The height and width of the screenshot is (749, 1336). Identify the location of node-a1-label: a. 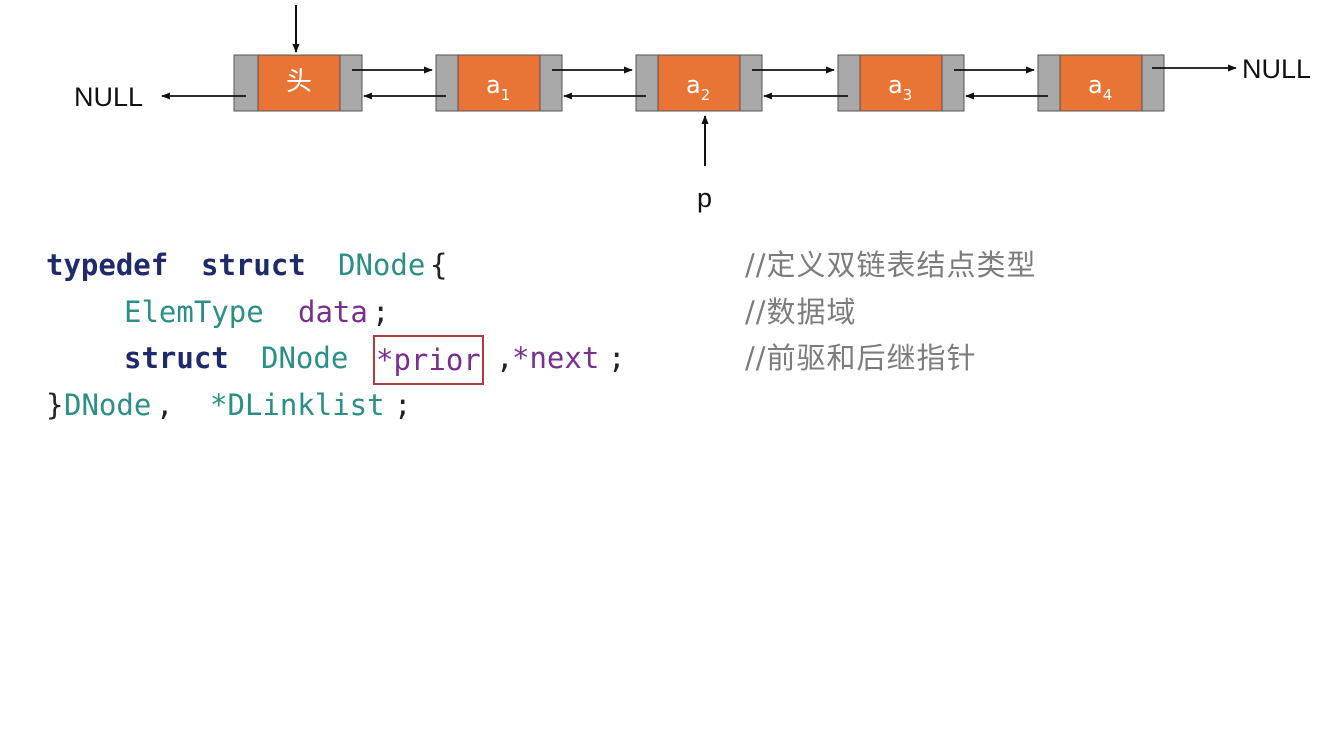
(493, 85).